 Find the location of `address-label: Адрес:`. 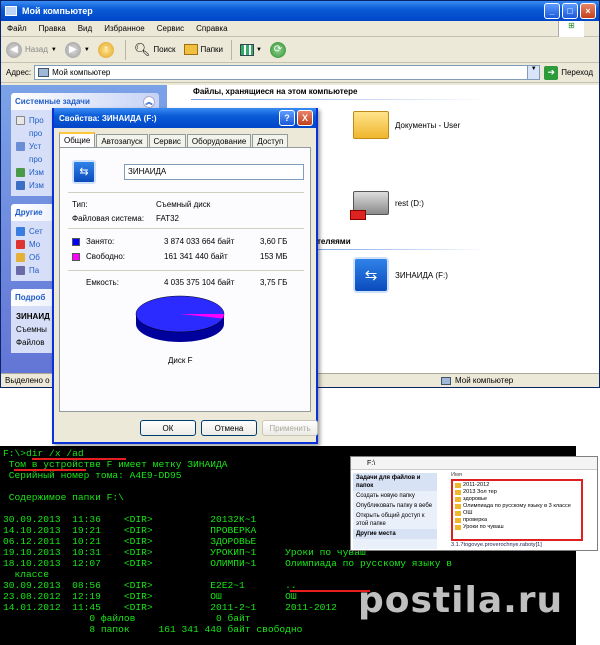

address-label: Адрес: is located at coordinates (19, 72).